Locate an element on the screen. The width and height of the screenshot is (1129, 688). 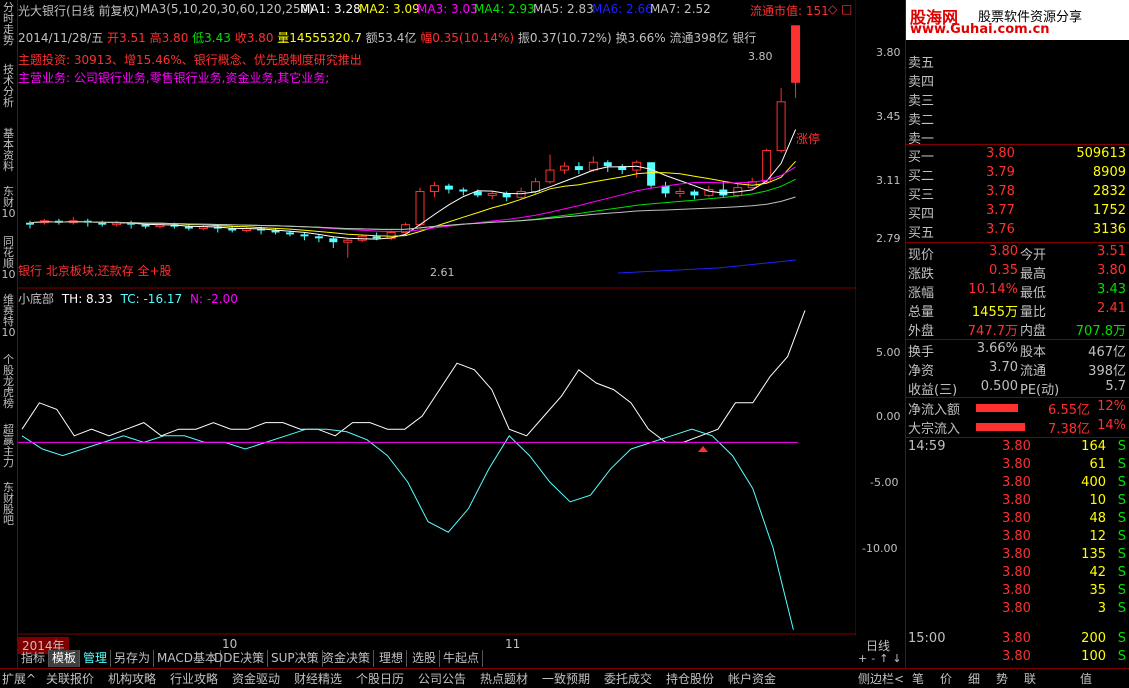
vertical-tab-bar: 分时走势技术分析基本资料东财10 同花顺10 维赛特10 个股龙虎榜超赢主力东财股吧 is located at coordinates (9, 334).